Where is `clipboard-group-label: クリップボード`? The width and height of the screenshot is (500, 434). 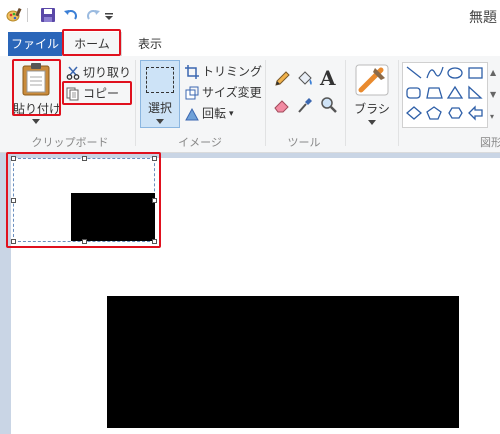 clipboard-group-label: クリップボード is located at coordinates (70, 142).